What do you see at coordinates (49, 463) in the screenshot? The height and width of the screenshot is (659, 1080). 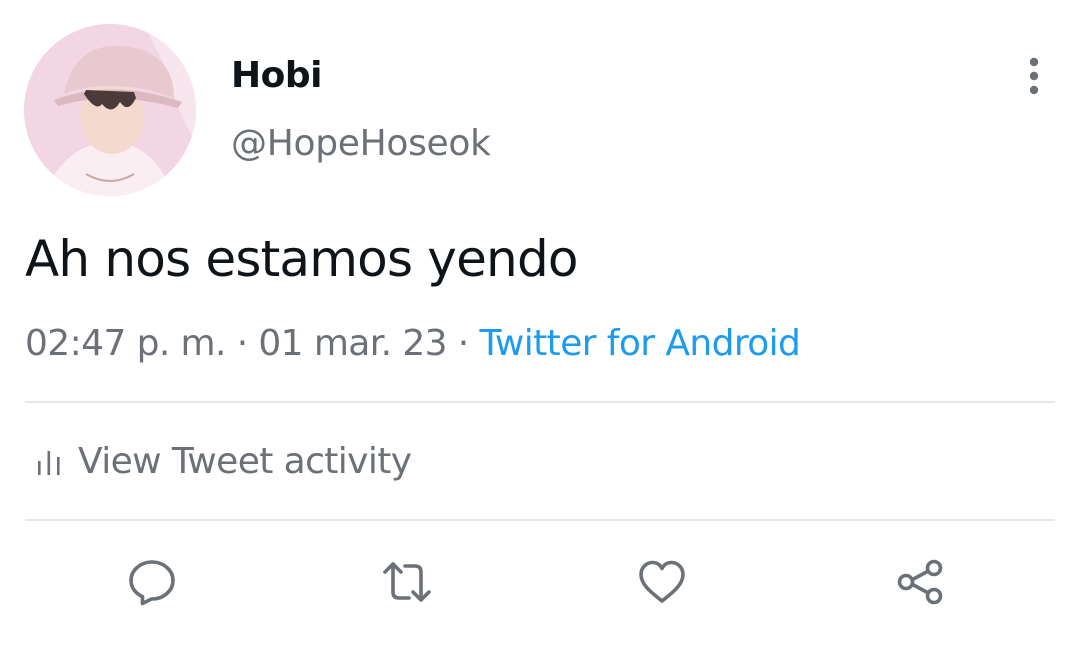 I see `bar-chart-icon` at bounding box center [49, 463].